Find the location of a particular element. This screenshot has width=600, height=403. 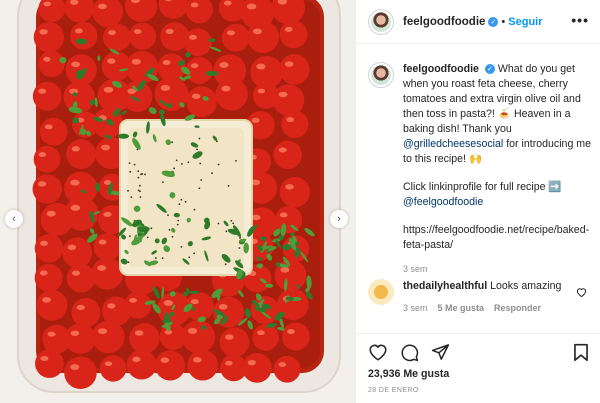

carousel-prev-button: ‹ is located at coordinates (14, 219).